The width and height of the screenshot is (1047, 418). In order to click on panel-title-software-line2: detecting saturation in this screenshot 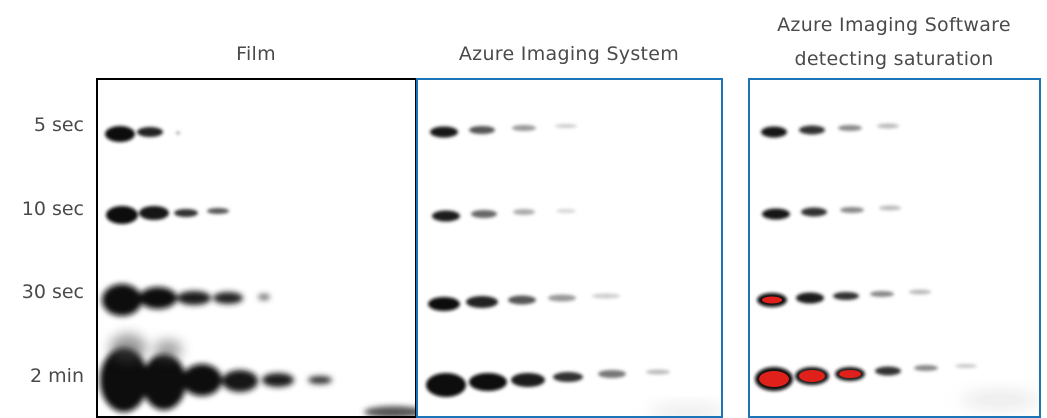, I will do `click(894, 59)`.